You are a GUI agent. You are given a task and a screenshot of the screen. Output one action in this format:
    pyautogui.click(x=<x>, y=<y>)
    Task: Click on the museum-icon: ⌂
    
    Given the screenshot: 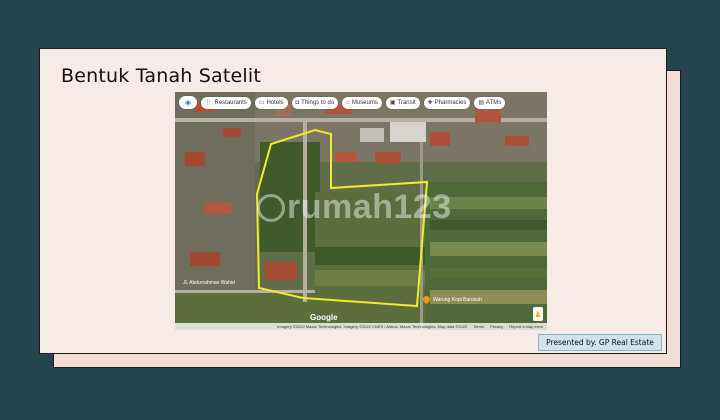 What is the action you would take?
    pyautogui.click(x=348, y=102)
    